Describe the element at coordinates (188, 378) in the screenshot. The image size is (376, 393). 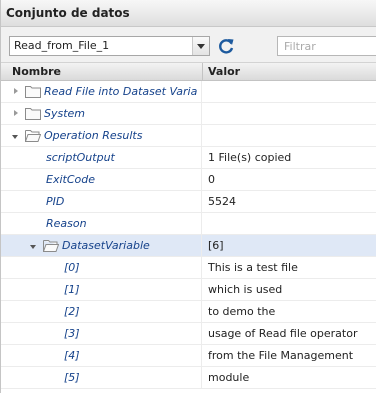
I see `tree-row: [5] module` at that location.